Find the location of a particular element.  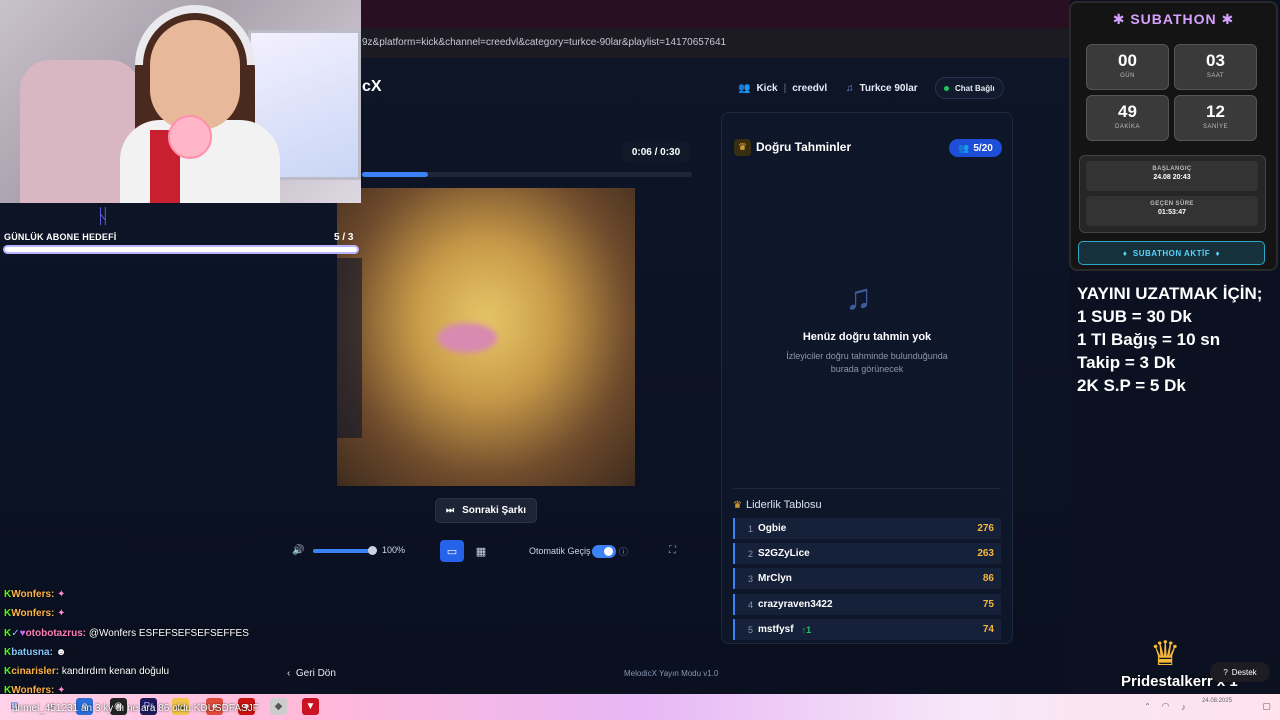

subathon-active-label: SUBATHON AKTİF is located at coordinates (1171, 253).